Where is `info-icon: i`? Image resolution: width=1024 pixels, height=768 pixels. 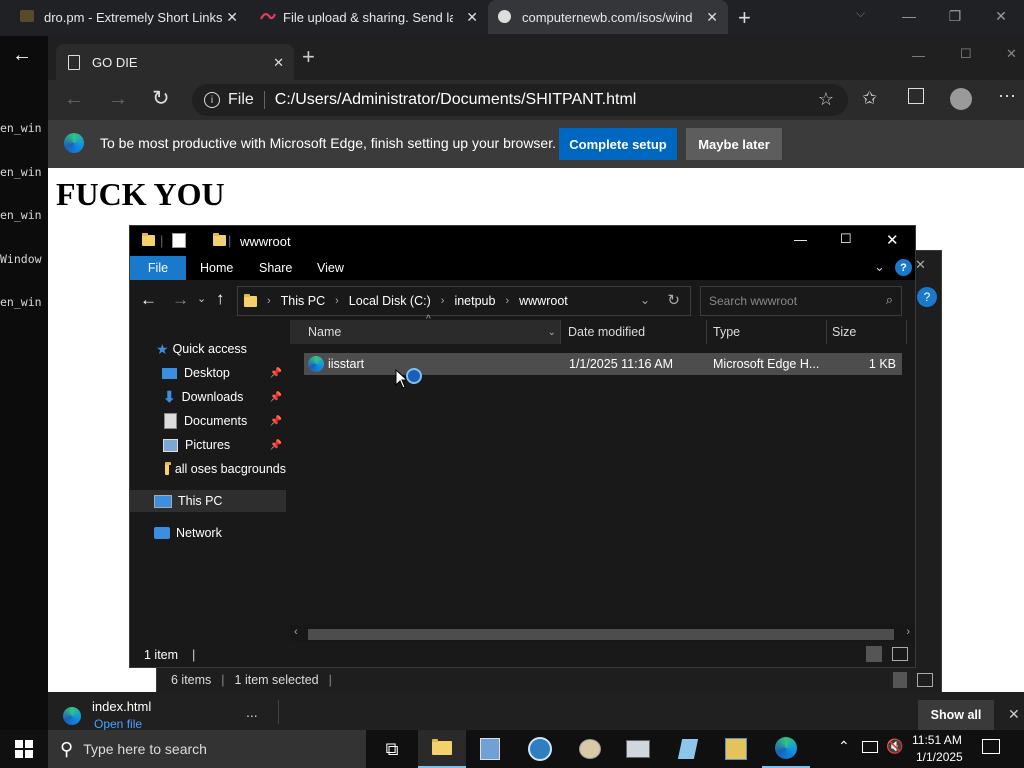 info-icon: i is located at coordinates (212, 100).